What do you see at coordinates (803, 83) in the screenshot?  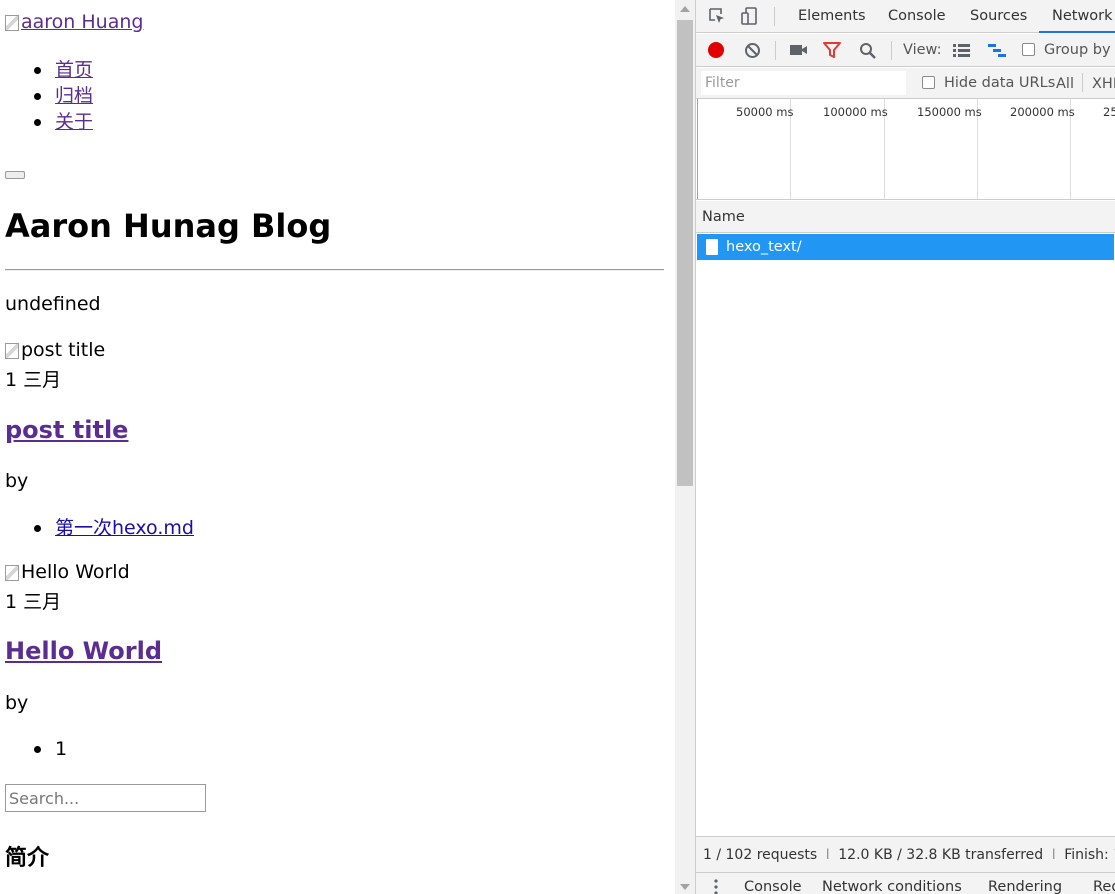 I see `filter-input` at bounding box center [803, 83].